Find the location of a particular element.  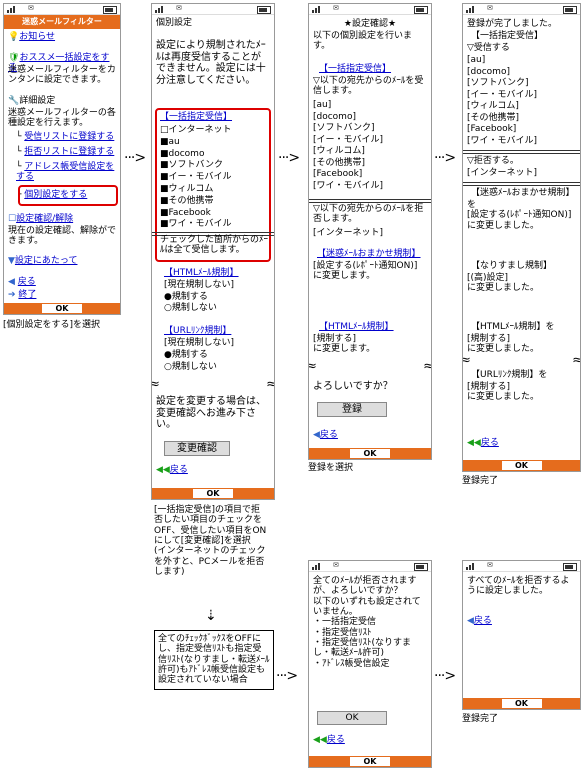

menu-item-reject-list: └ 拒否リストに登録する is located at coordinates (66, 152).